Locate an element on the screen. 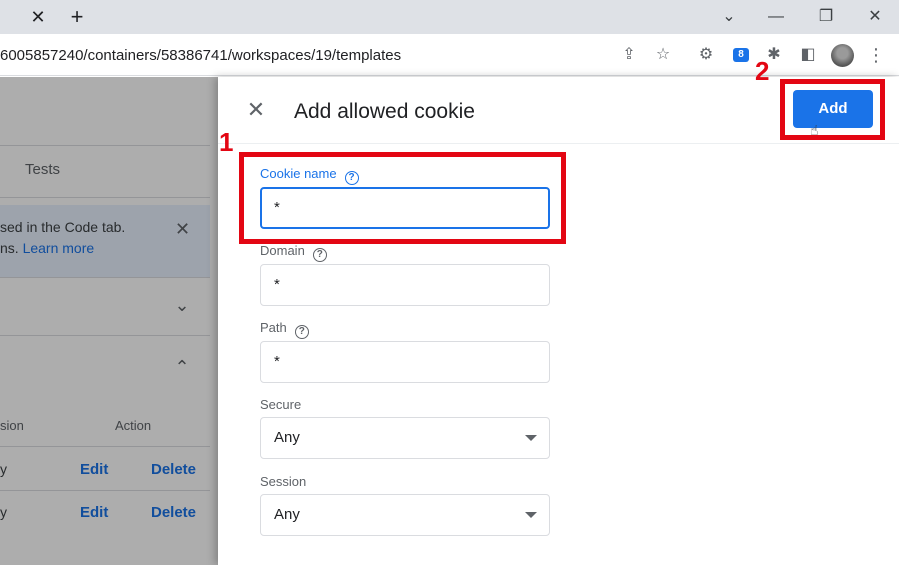  profile-avatar is located at coordinates (842, 55).